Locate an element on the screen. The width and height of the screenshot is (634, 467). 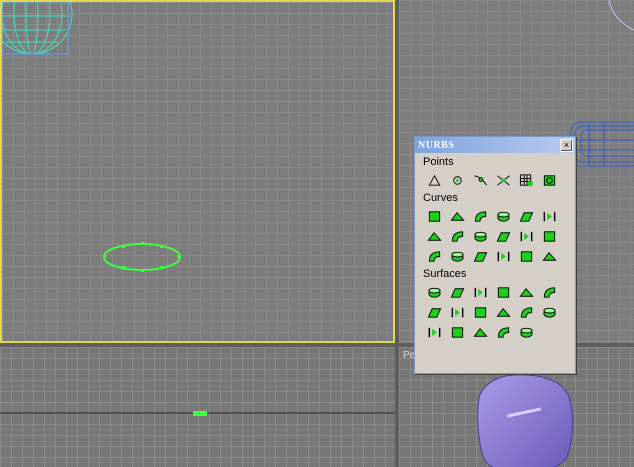
ruled-surface-button is located at coordinates (480, 312).